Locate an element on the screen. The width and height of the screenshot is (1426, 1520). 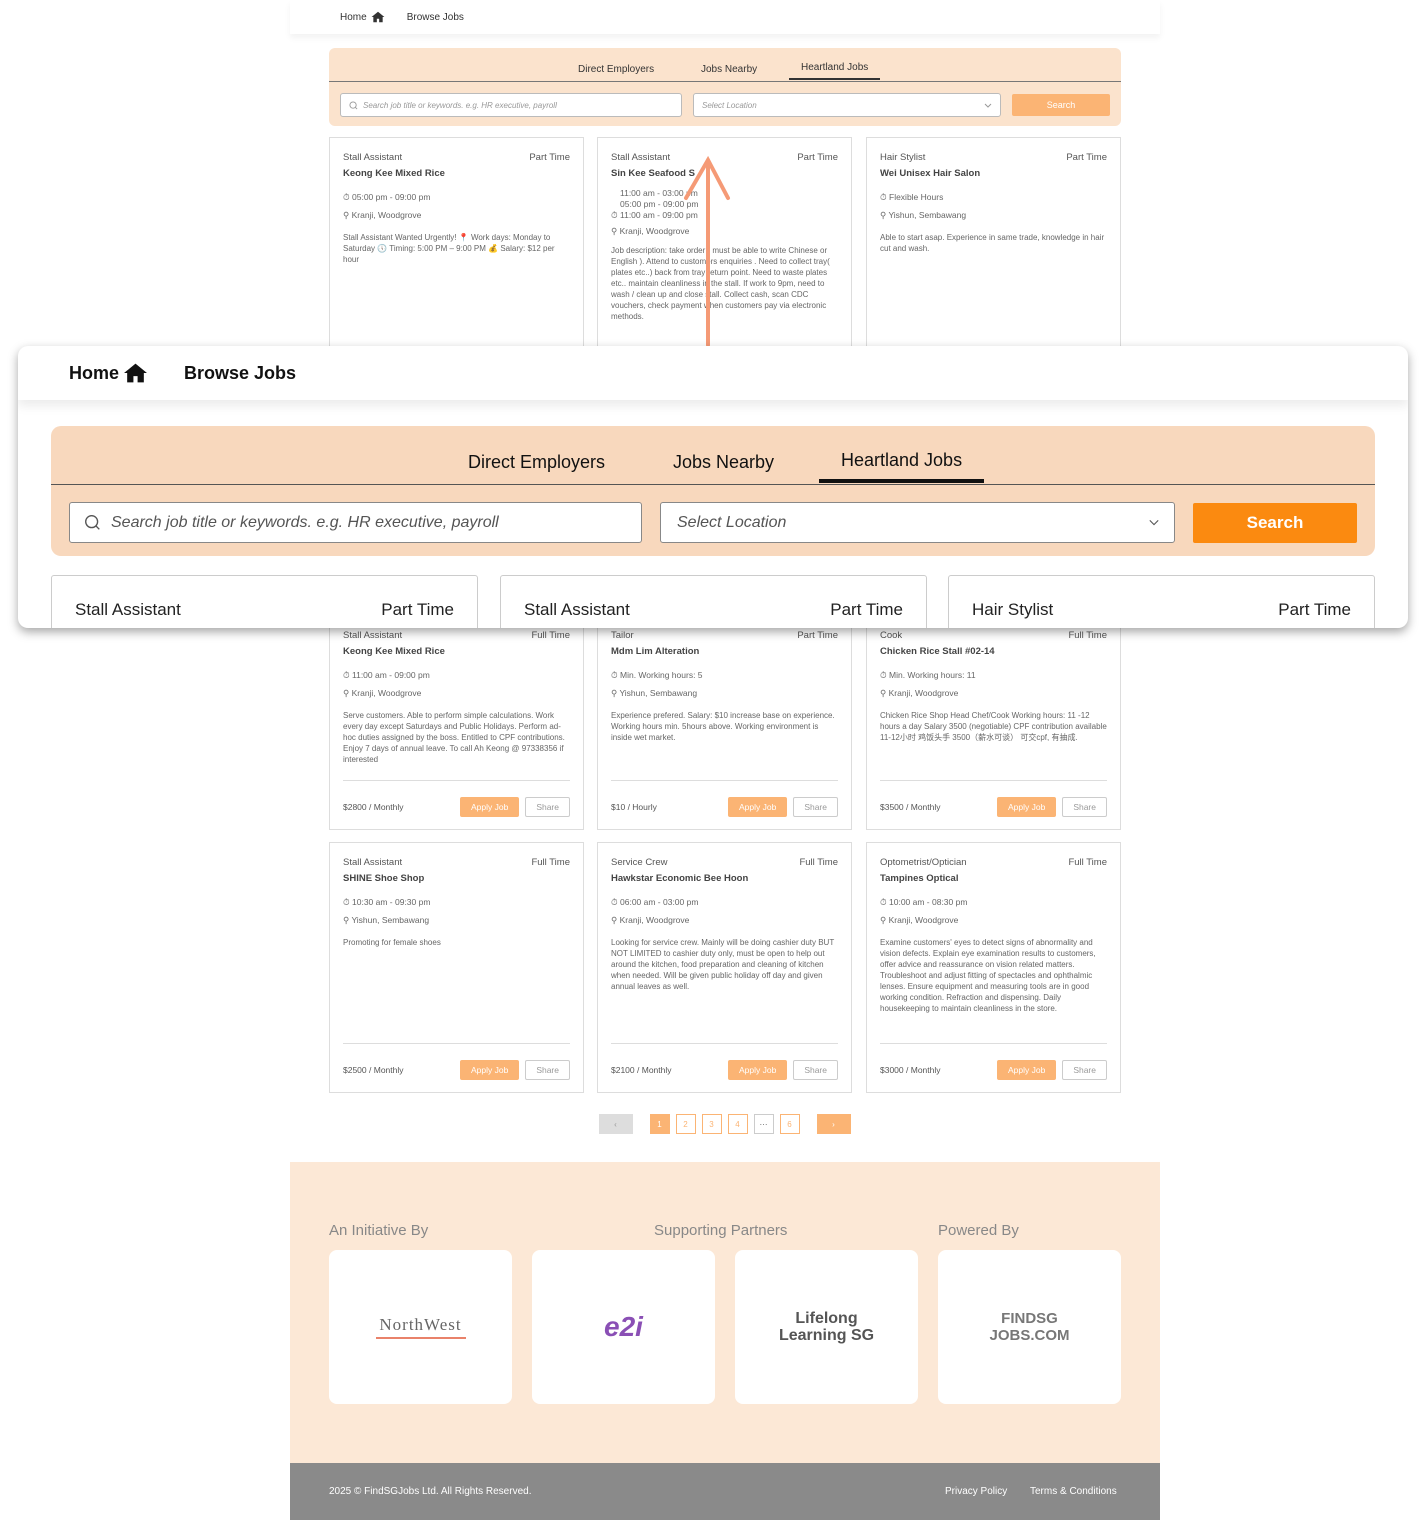
findsgjobs-logo-text: FINDSG JOBS.COM is located at coordinates (1029, 1327).